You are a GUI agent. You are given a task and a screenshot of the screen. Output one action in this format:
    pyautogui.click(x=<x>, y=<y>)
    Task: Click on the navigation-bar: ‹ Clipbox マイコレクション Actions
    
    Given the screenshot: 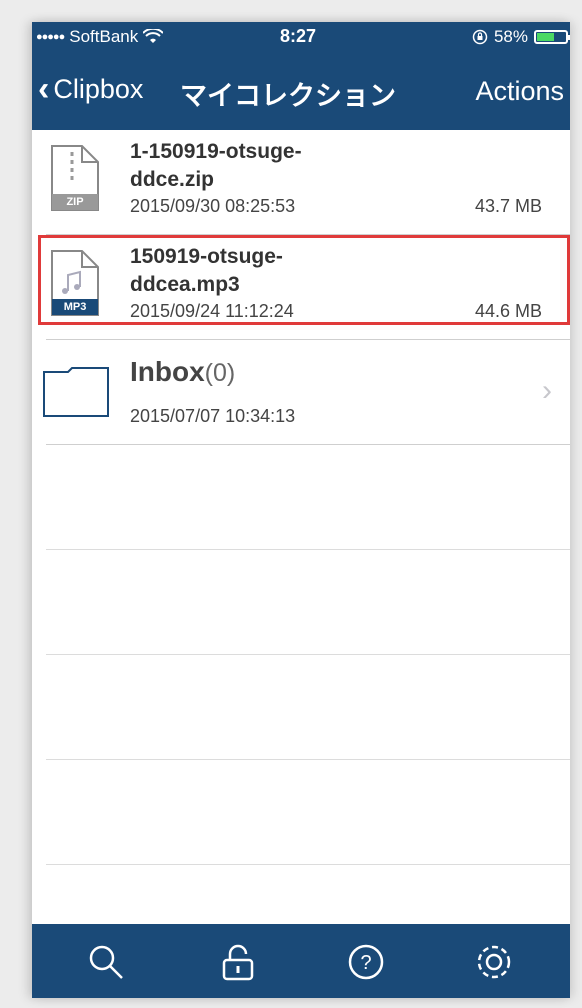 What is the action you would take?
    pyautogui.click(x=301, y=90)
    